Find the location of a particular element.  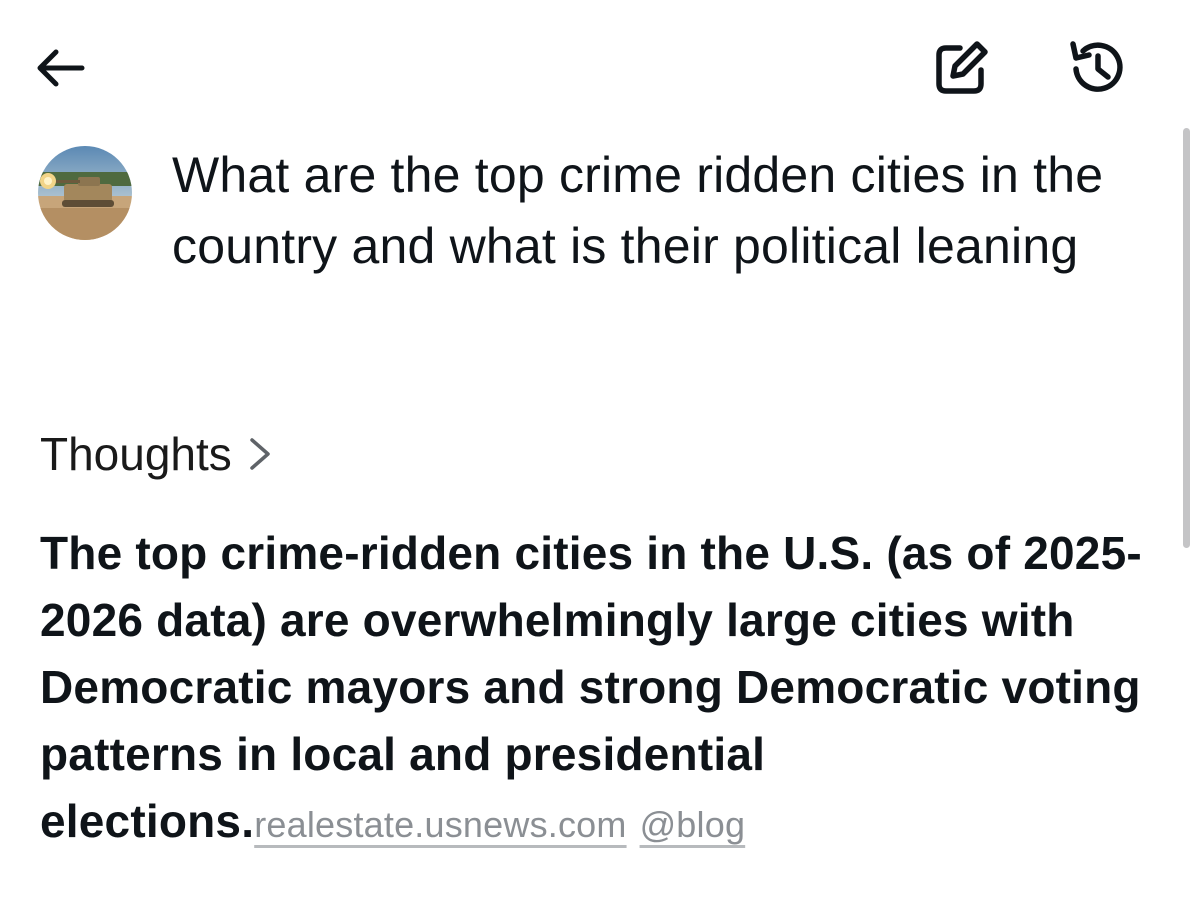

history-icon is located at coordinates (1096, 66).